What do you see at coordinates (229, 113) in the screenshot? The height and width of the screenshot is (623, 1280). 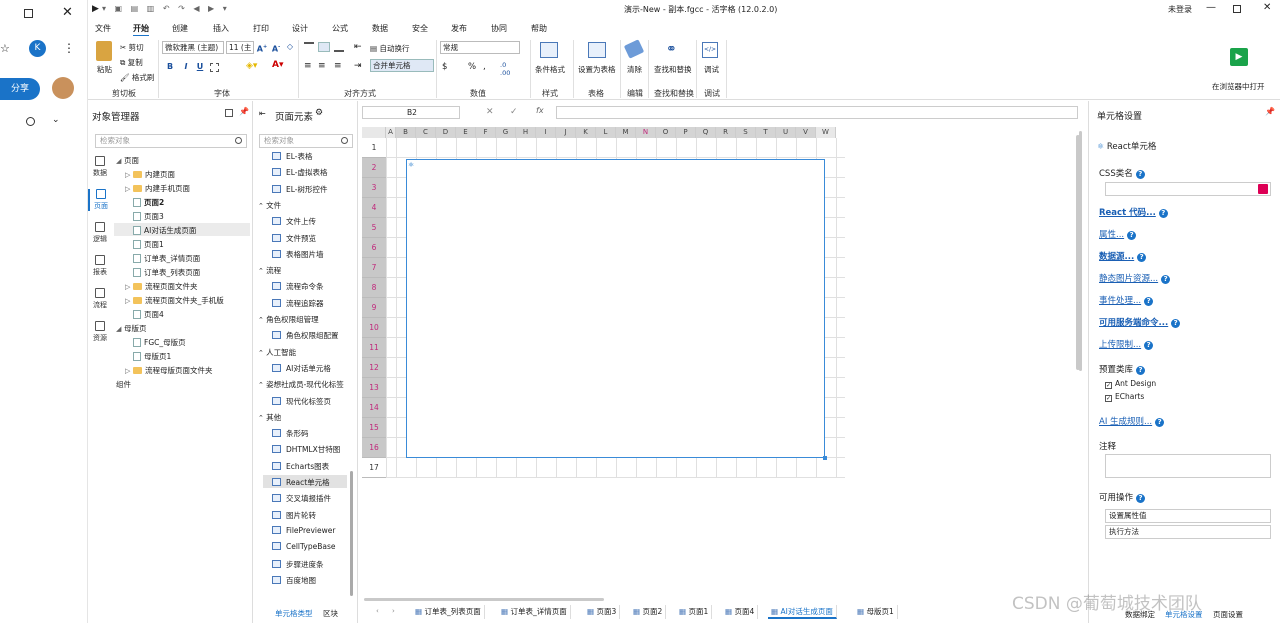 I see `collapse-icon` at bounding box center [229, 113].